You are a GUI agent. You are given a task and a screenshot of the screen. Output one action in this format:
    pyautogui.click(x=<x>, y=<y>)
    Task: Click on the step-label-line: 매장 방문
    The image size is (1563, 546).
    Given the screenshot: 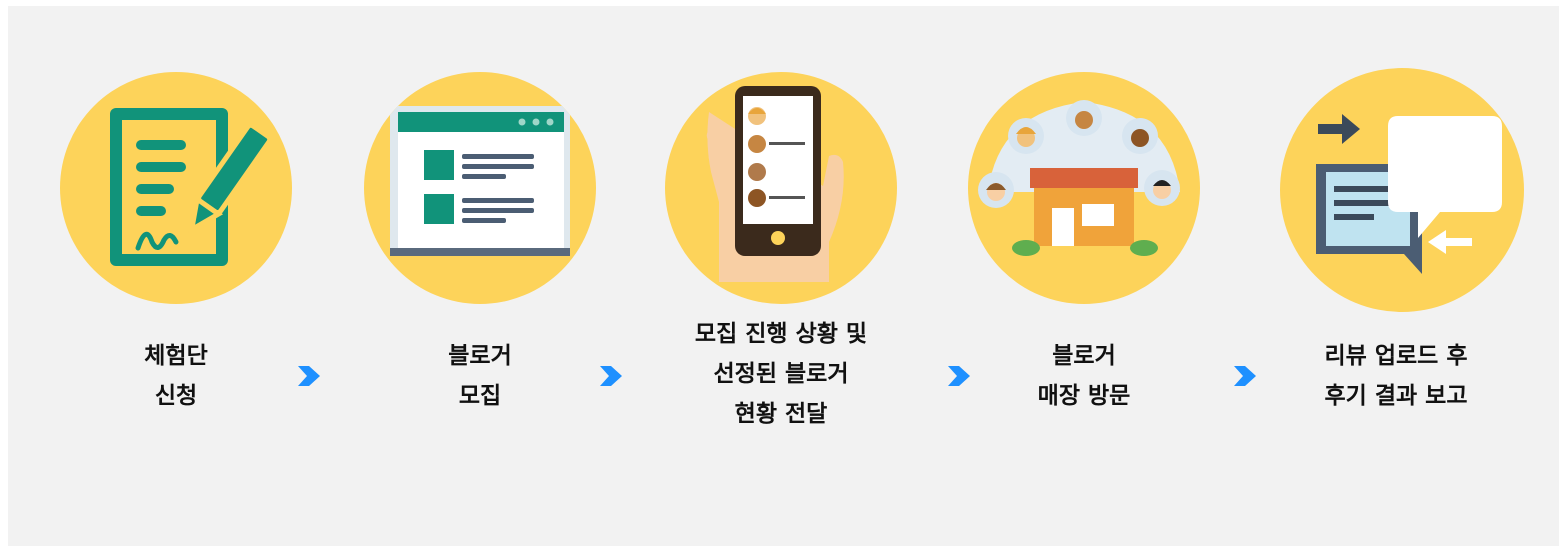 What is the action you would take?
    pyautogui.click(x=1084, y=396)
    